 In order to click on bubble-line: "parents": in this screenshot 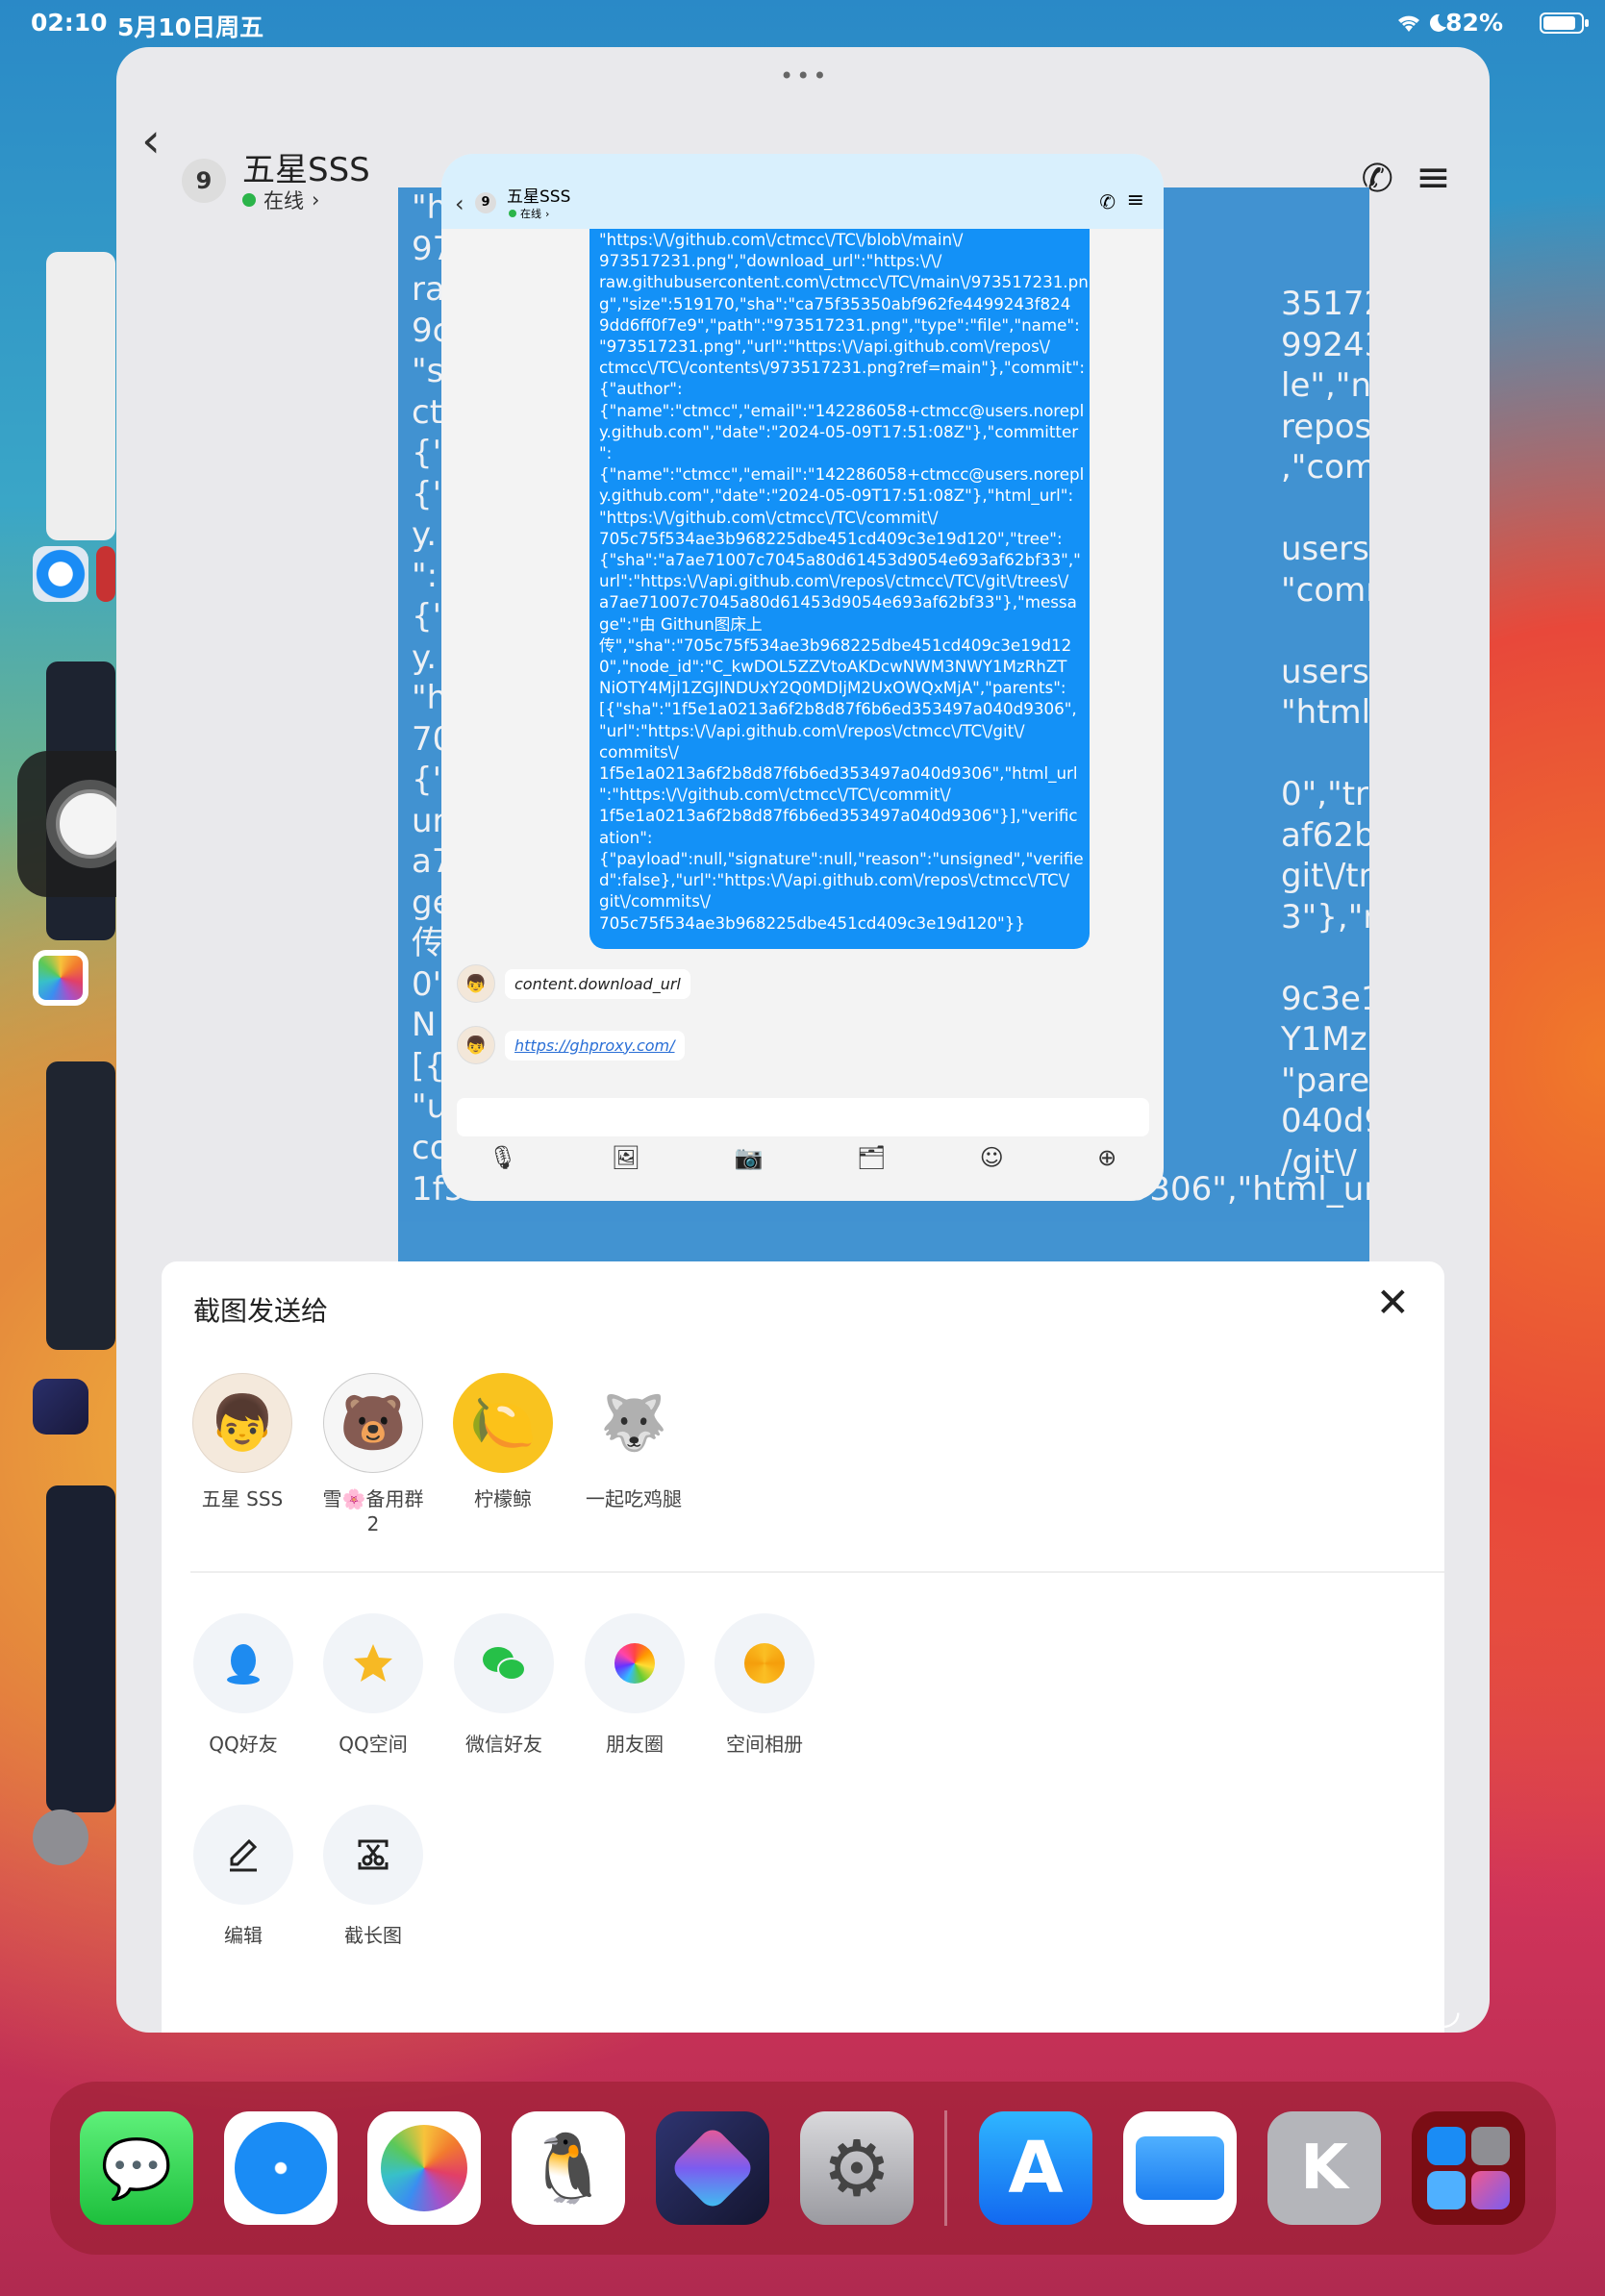, I will do `click(1325, 1080)`.